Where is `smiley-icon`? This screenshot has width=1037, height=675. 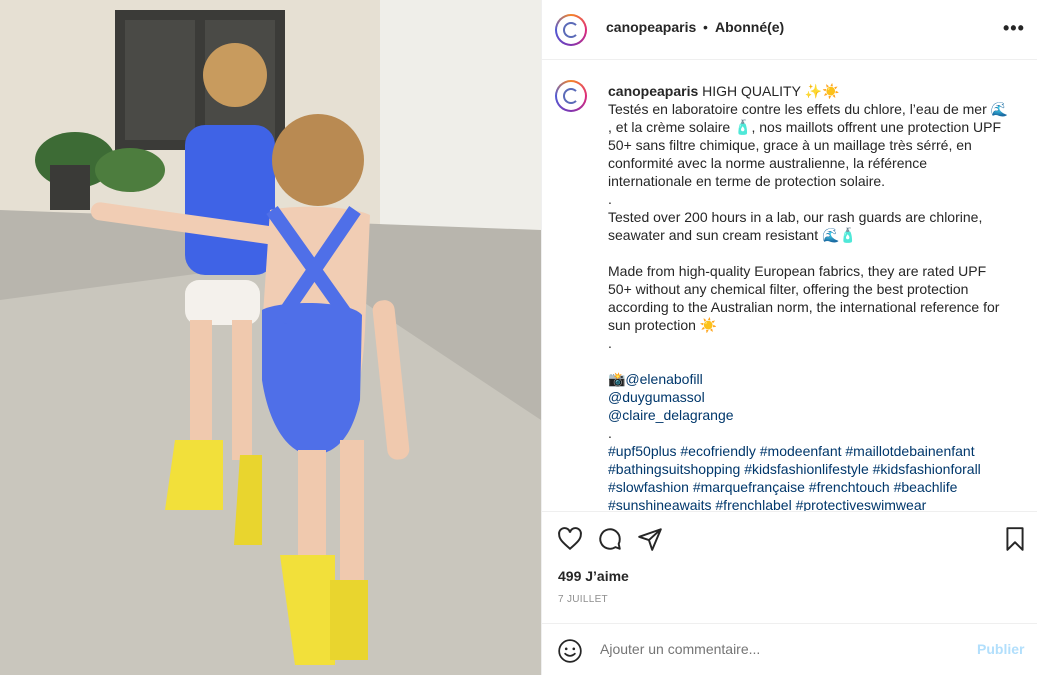
smiley-icon is located at coordinates (570, 651).